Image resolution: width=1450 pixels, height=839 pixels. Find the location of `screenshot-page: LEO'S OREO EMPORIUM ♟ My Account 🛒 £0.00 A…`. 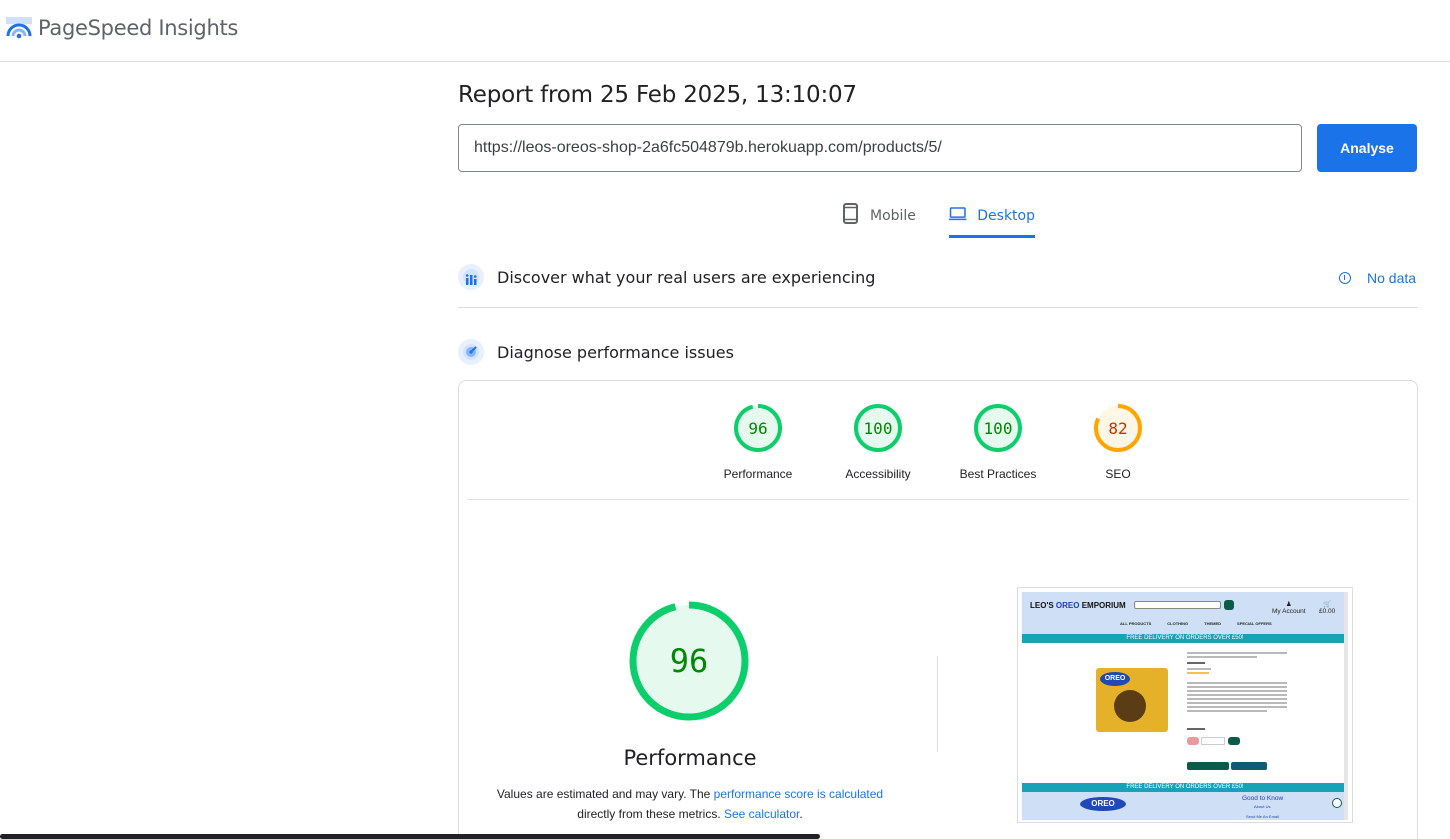

screenshot-page: LEO'S OREO EMPORIUM ♟ My Account 🛒 £0.00 A… is located at coordinates (1185, 706).